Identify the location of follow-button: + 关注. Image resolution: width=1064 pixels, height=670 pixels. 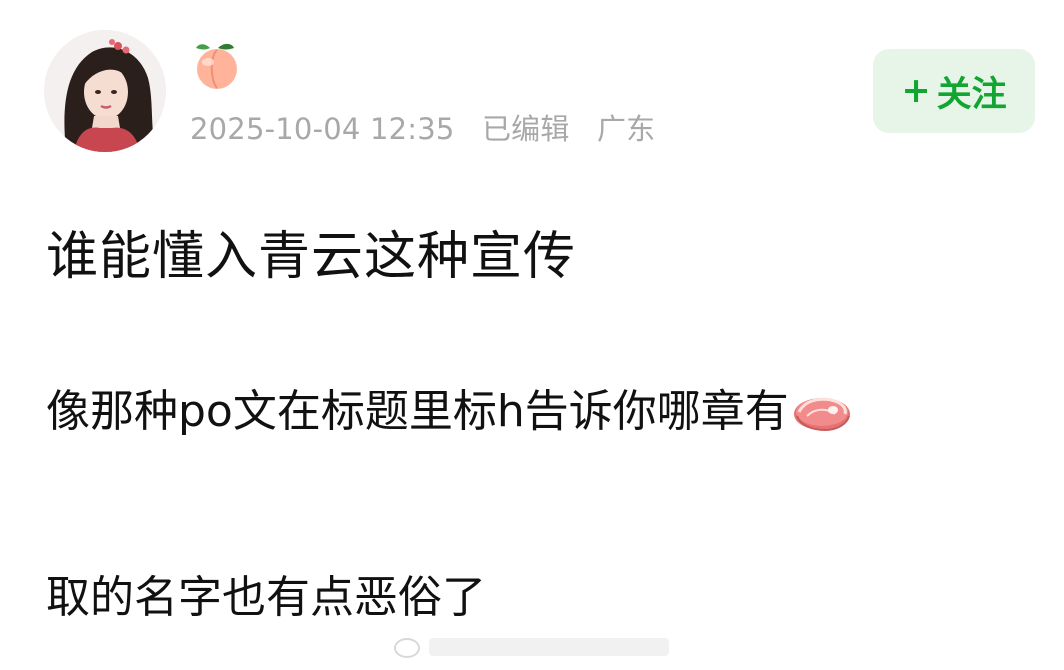
(954, 91).